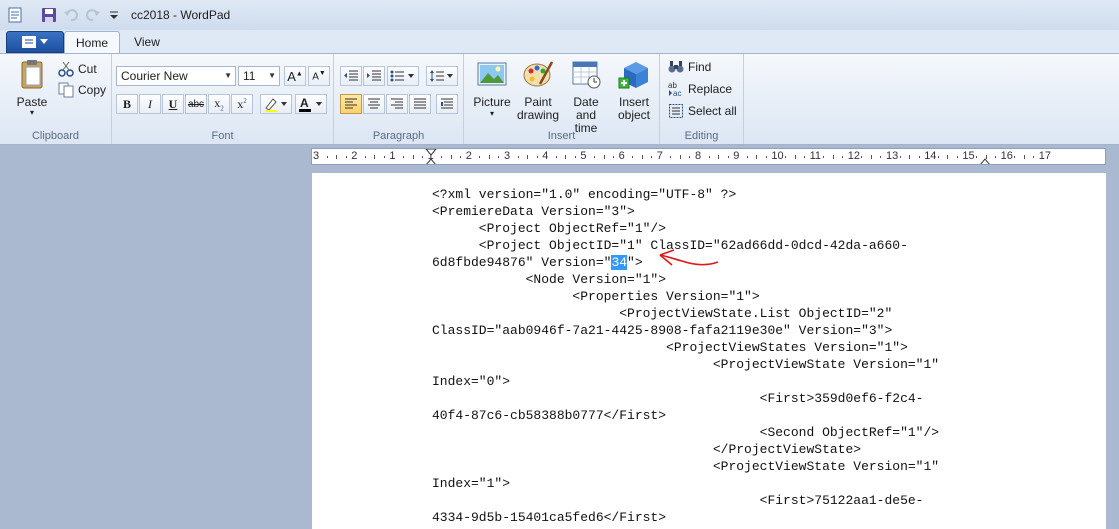 This screenshot has height=529, width=1119. Describe the element at coordinates (538, 90) in the screenshot. I see `paint-drawing-button: Paint drawing` at that location.